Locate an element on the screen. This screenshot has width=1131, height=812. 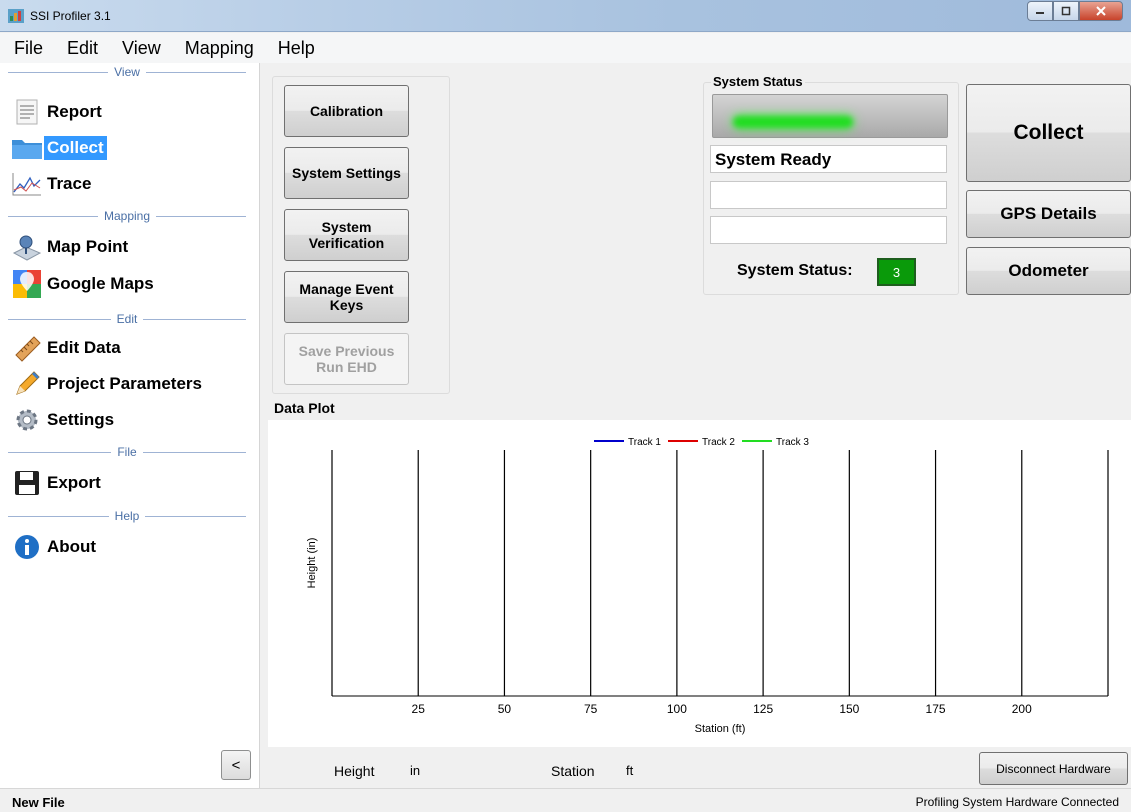
legend-label-track-2: Track 2 is located at coordinates (718, 442).